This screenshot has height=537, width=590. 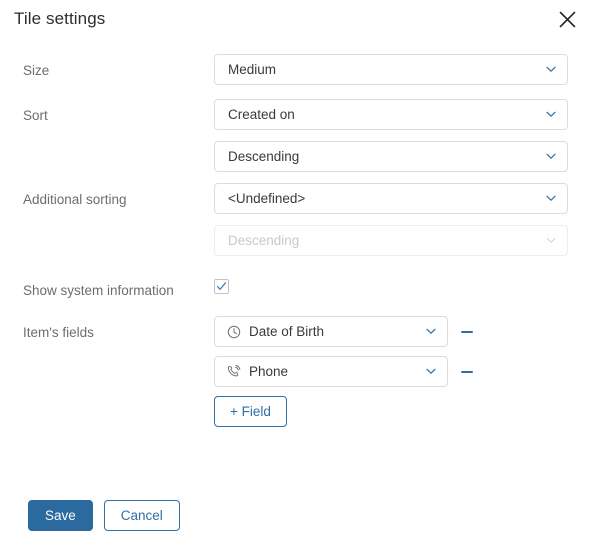 I want to click on form-row-size: Size Medium, so click(x=295, y=72).